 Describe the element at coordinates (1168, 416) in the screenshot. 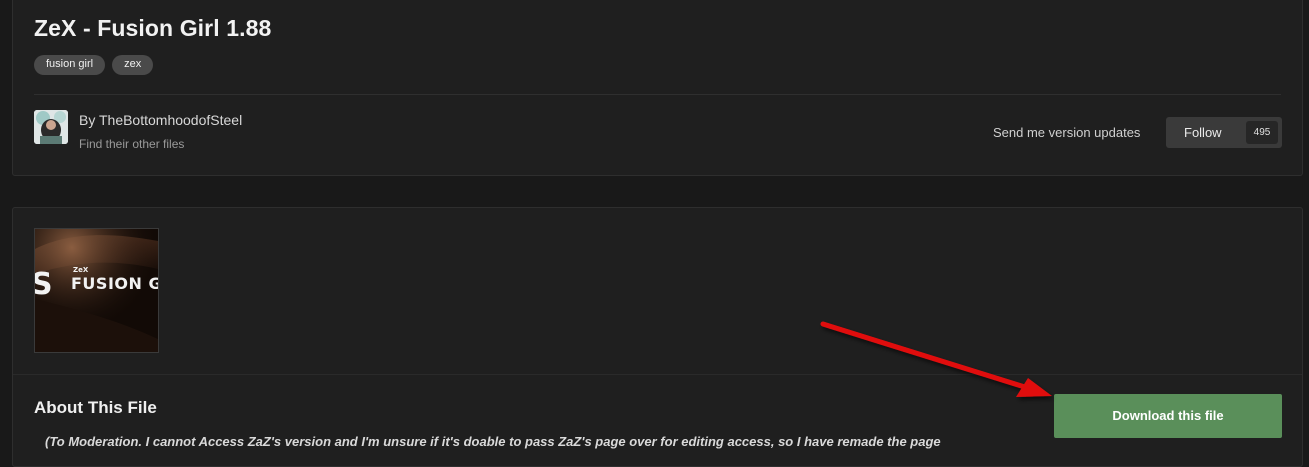

I see `download-button: Download this file` at that location.